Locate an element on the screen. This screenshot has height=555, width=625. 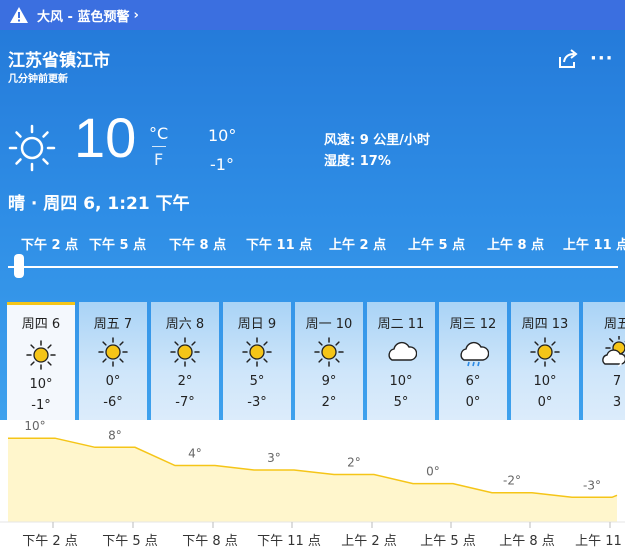
rain-cloud-icon is located at coordinates (474, 354).